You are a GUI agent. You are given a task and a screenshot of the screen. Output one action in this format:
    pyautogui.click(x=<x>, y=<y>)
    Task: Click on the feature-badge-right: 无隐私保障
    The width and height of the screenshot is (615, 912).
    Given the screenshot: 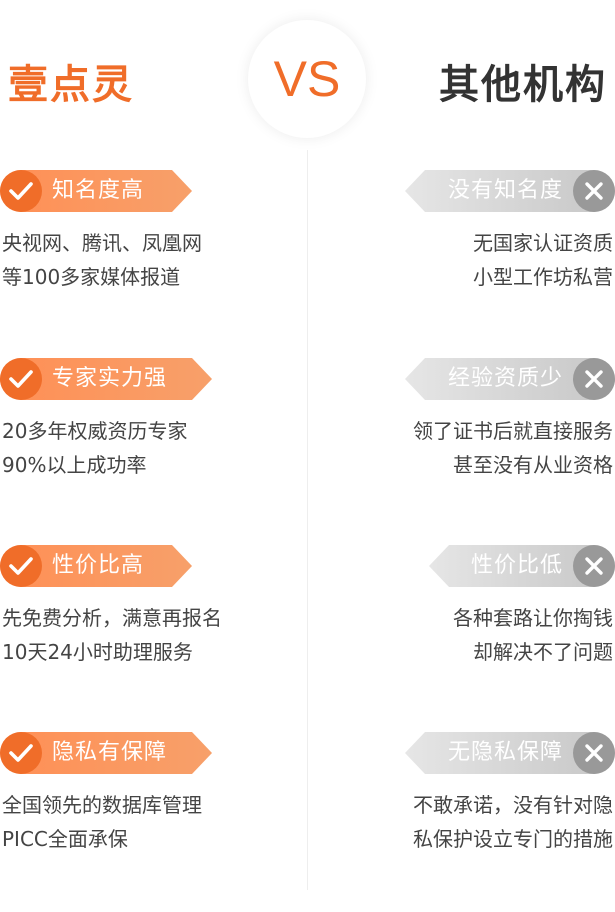 What is the action you would take?
    pyautogui.click(x=510, y=753)
    